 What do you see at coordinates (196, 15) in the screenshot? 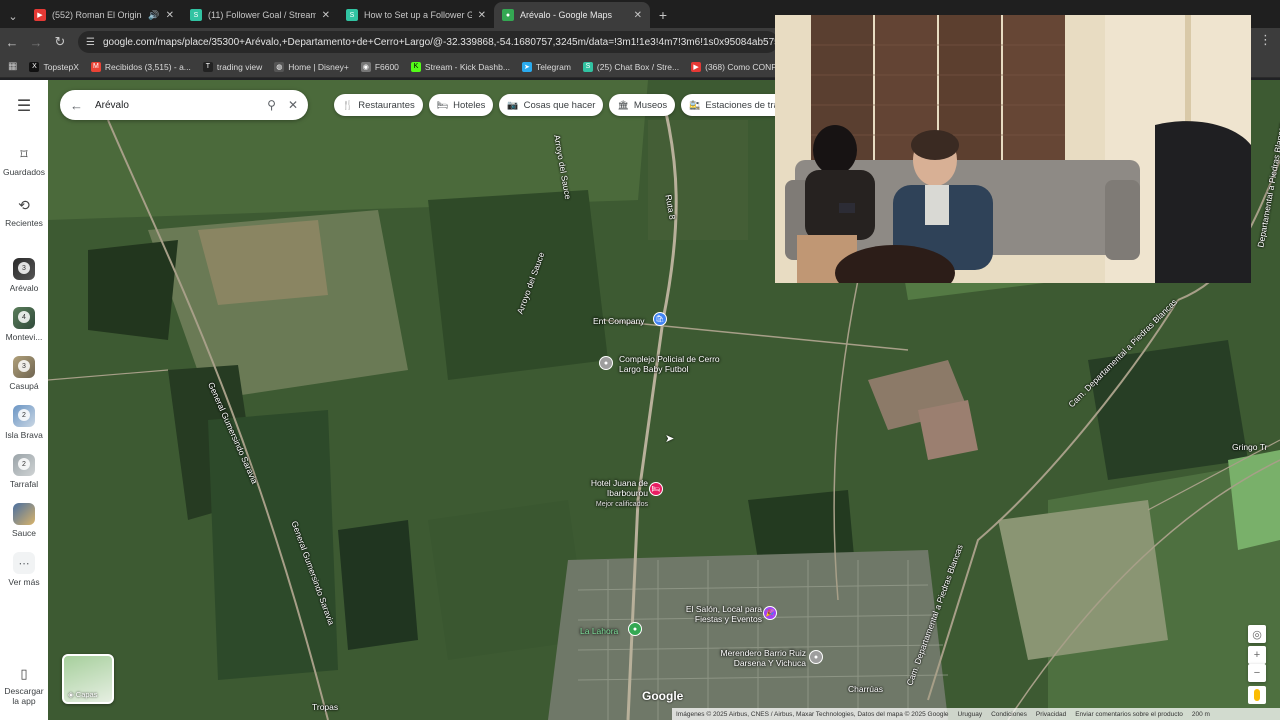
I see `streamlabs-icon: S` at bounding box center [196, 15].